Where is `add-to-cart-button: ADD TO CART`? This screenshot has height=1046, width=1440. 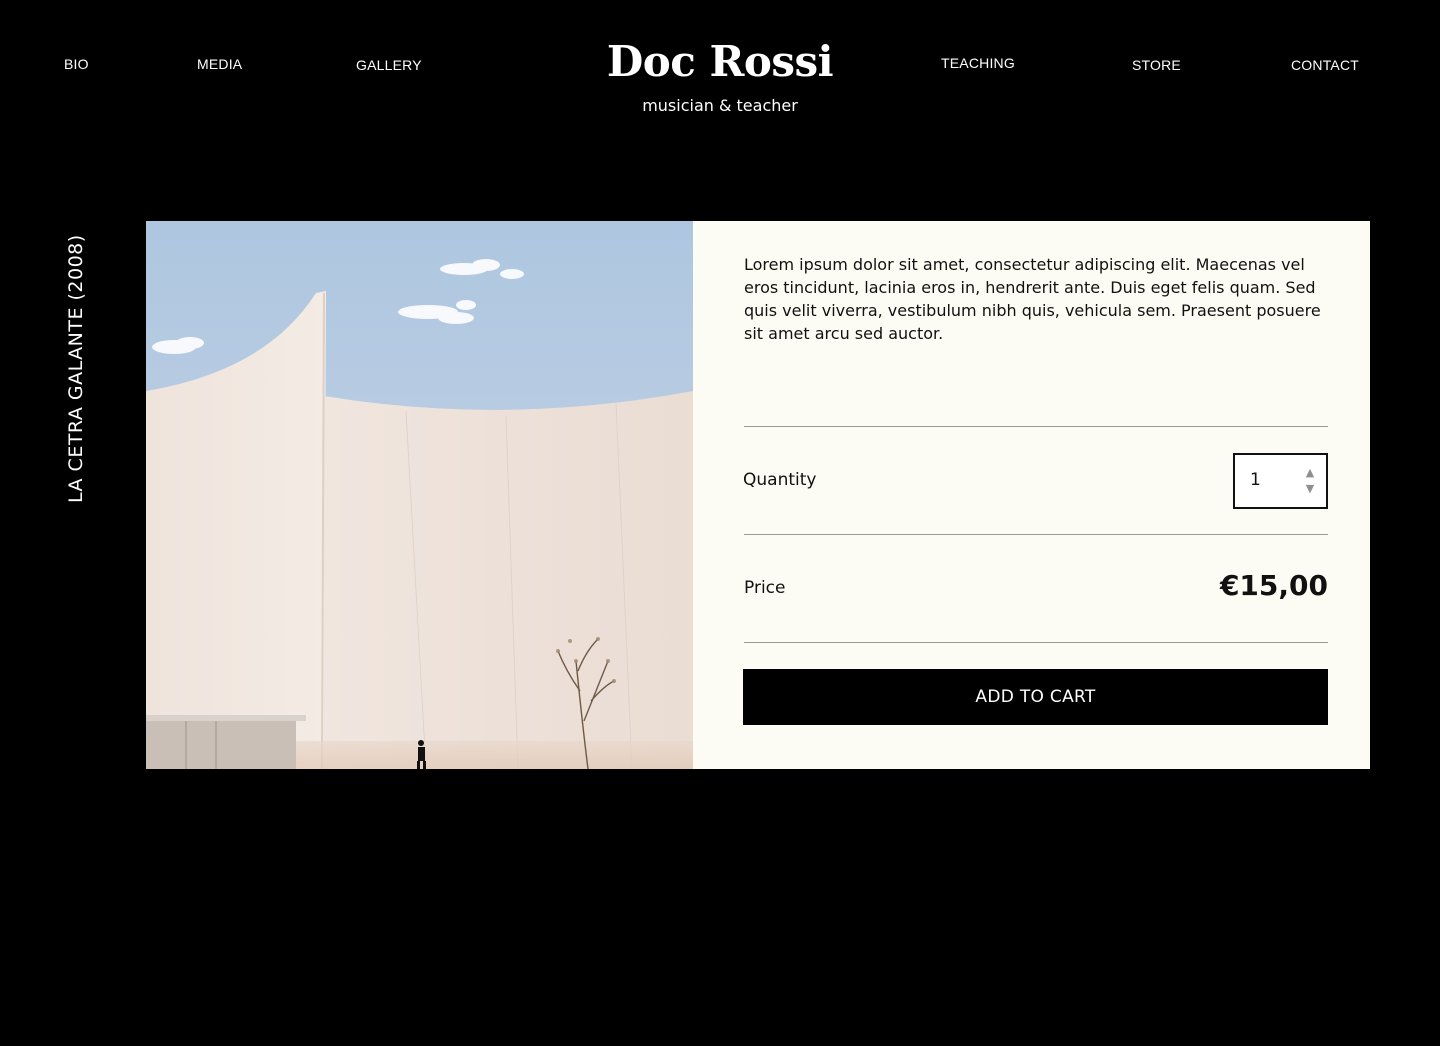 add-to-cart-button: ADD TO CART is located at coordinates (1035, 697).